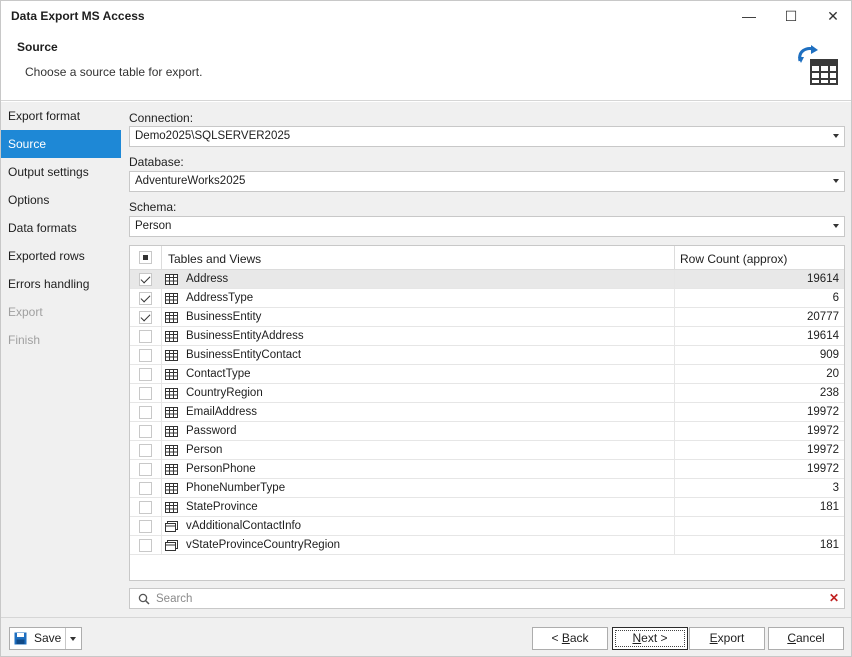 The height and width of the screenshot is (657, 852). Describe the element at coordinates (73, 639) in the screenshot. I see `save-dropdown-icon` at that location.